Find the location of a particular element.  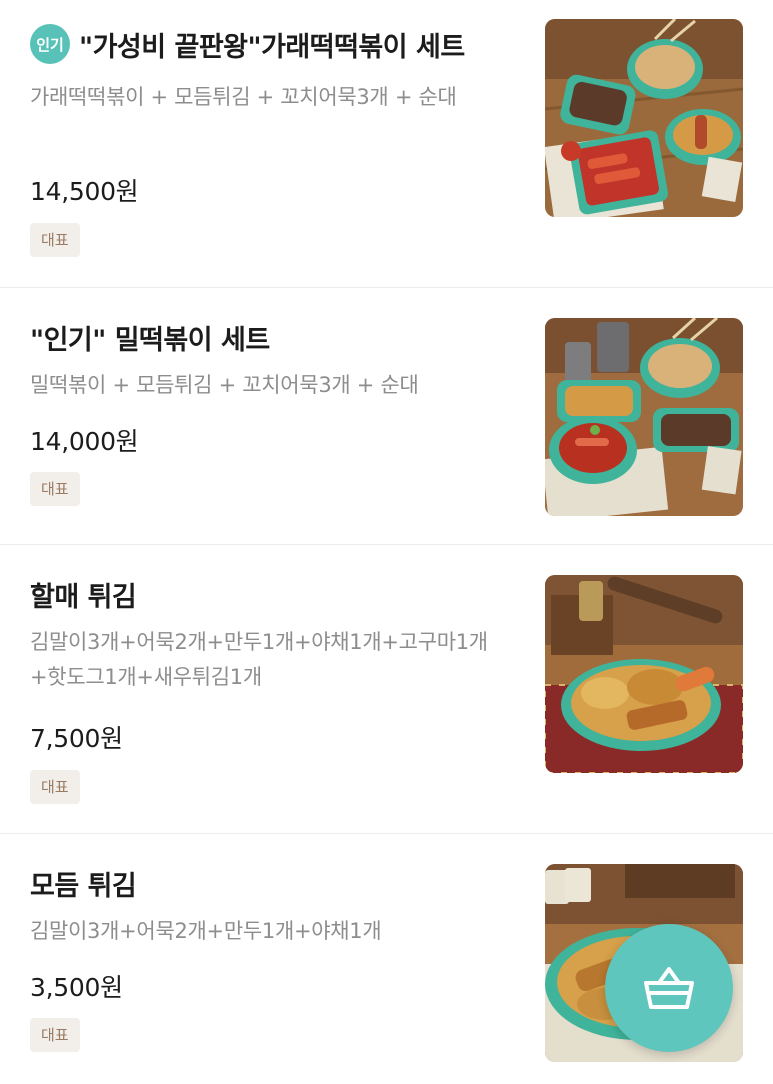

menu-item-title: "인기" 밀떡볶이 세트 is located at coordinates (150, 340).